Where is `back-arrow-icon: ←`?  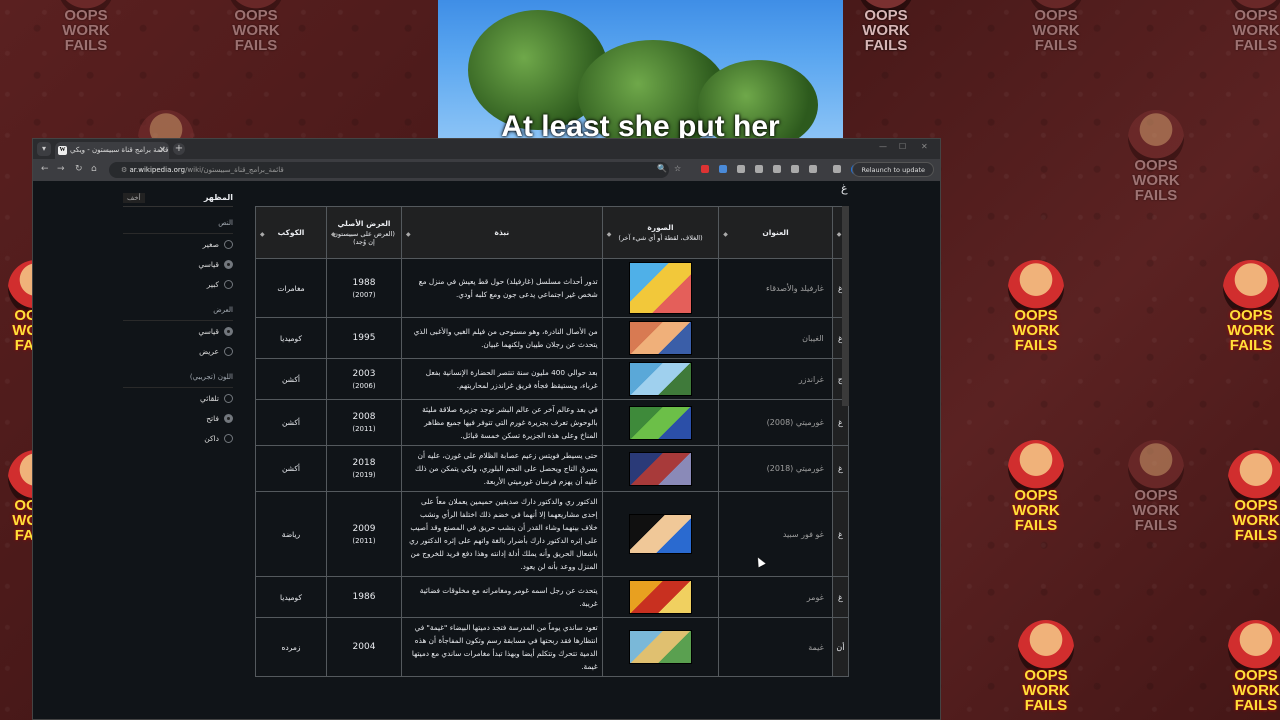 back-arrow-icon: ← is located at coordinates (45, 169).